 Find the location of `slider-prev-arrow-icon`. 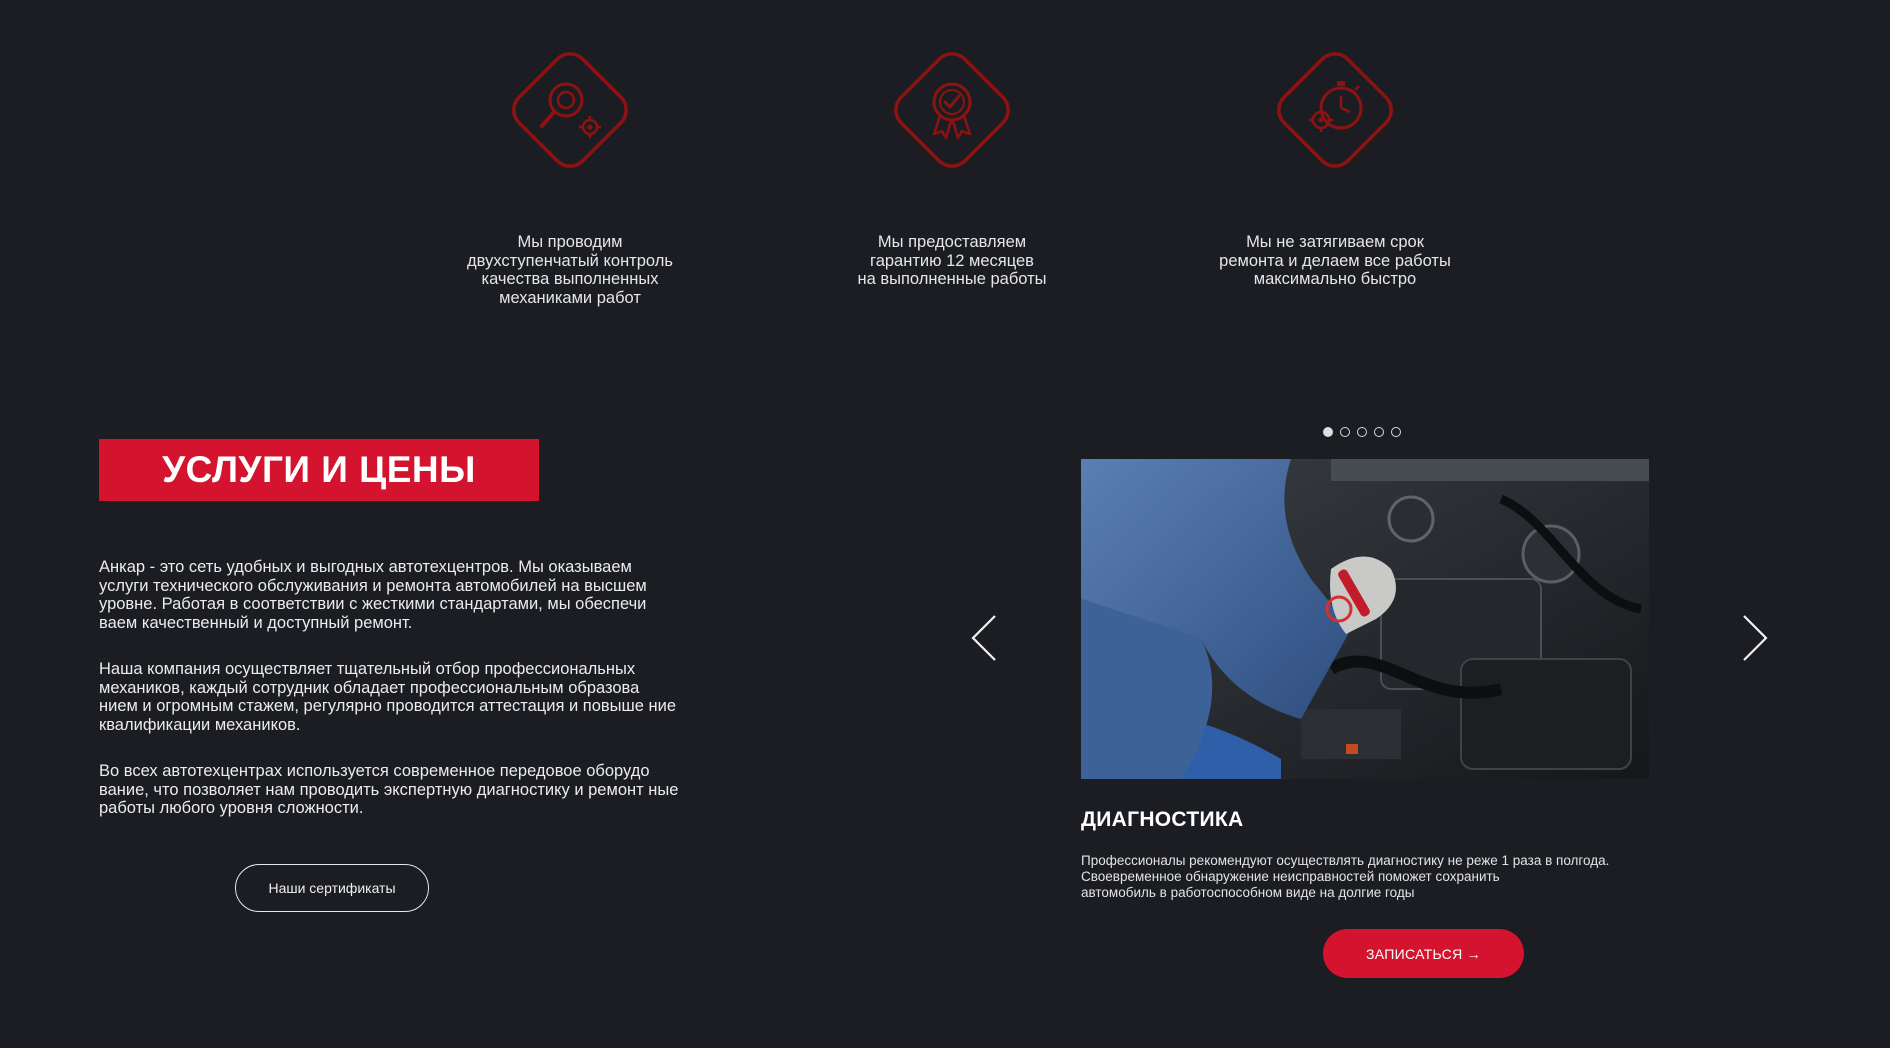

slider-prev-arrow-icon is located at coordinates (984, 638).